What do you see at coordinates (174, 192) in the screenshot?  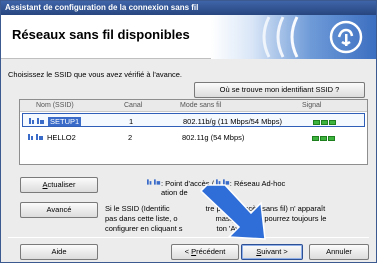 I see `legend-line2: ation de` at bounding box center [174, 192].